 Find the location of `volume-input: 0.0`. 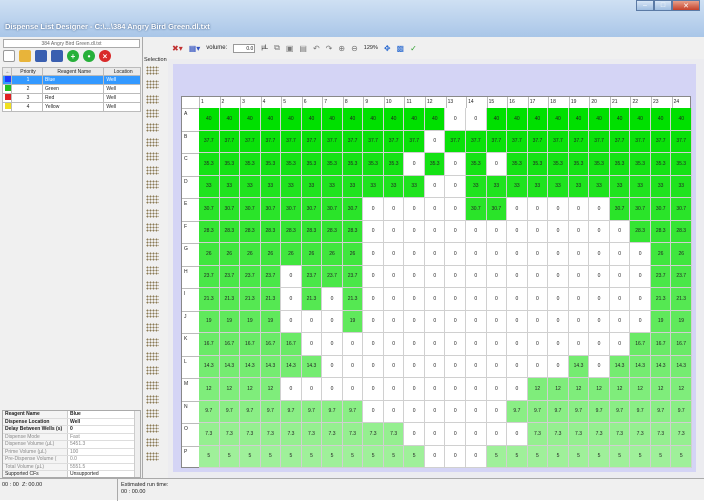

volume-input: 0.0 is located at coordinates (244, 48).